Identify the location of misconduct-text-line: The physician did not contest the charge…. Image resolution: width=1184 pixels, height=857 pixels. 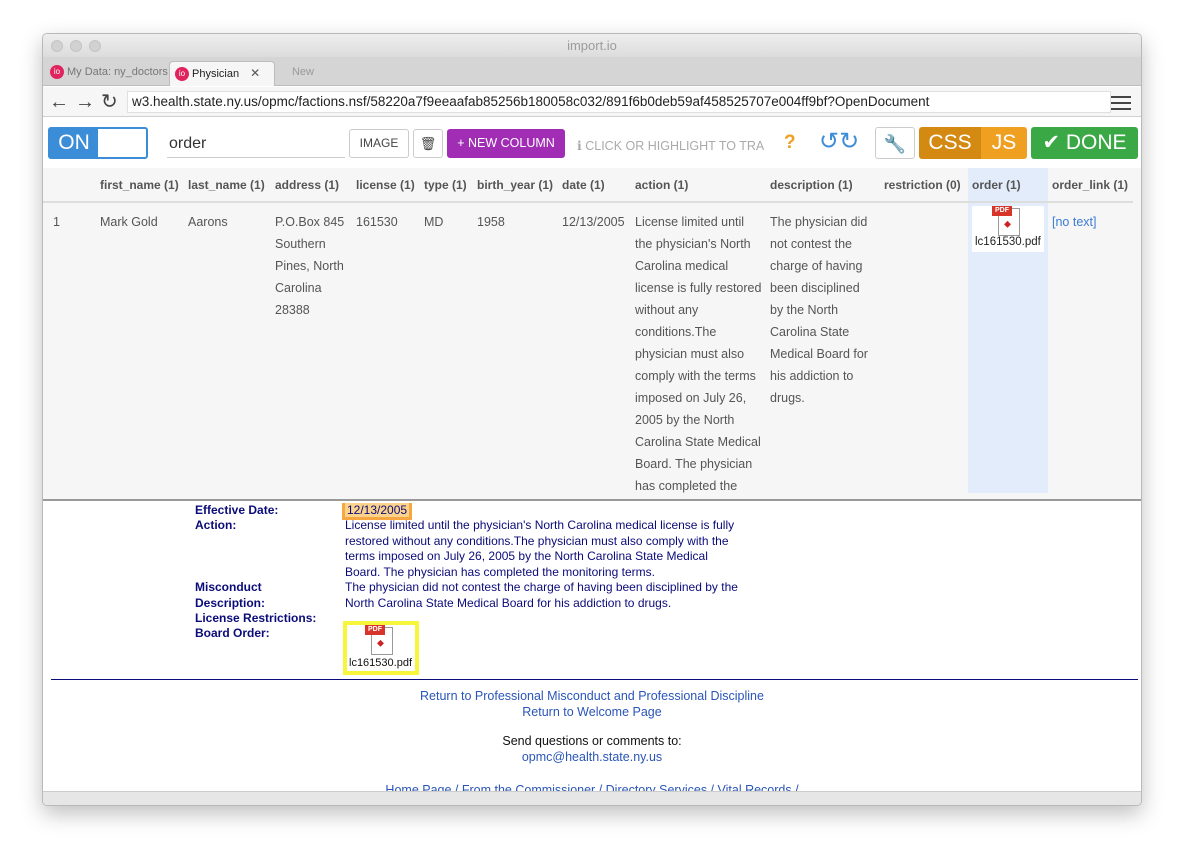
(541, 587).